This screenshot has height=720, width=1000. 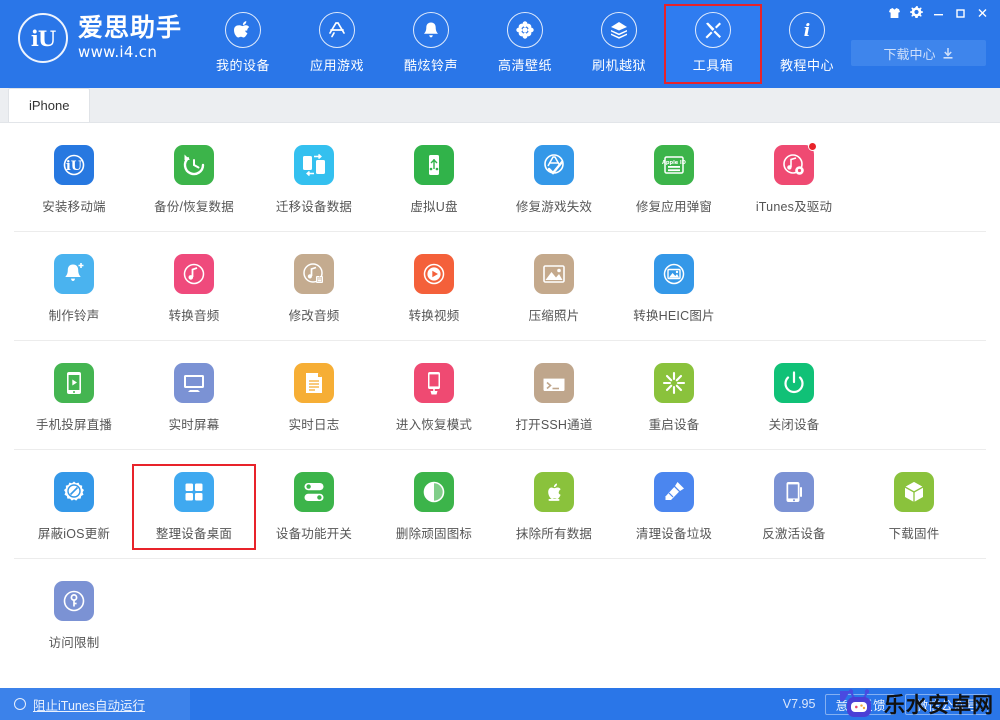 I want to click on tool-backup-restore: 备份/恢复数据, so click(x=194, y=180).